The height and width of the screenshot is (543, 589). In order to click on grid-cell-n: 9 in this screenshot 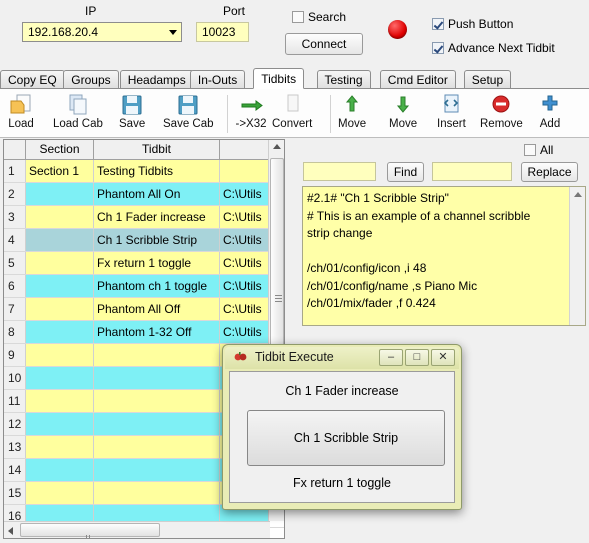, I will do `click(15, 355)`.